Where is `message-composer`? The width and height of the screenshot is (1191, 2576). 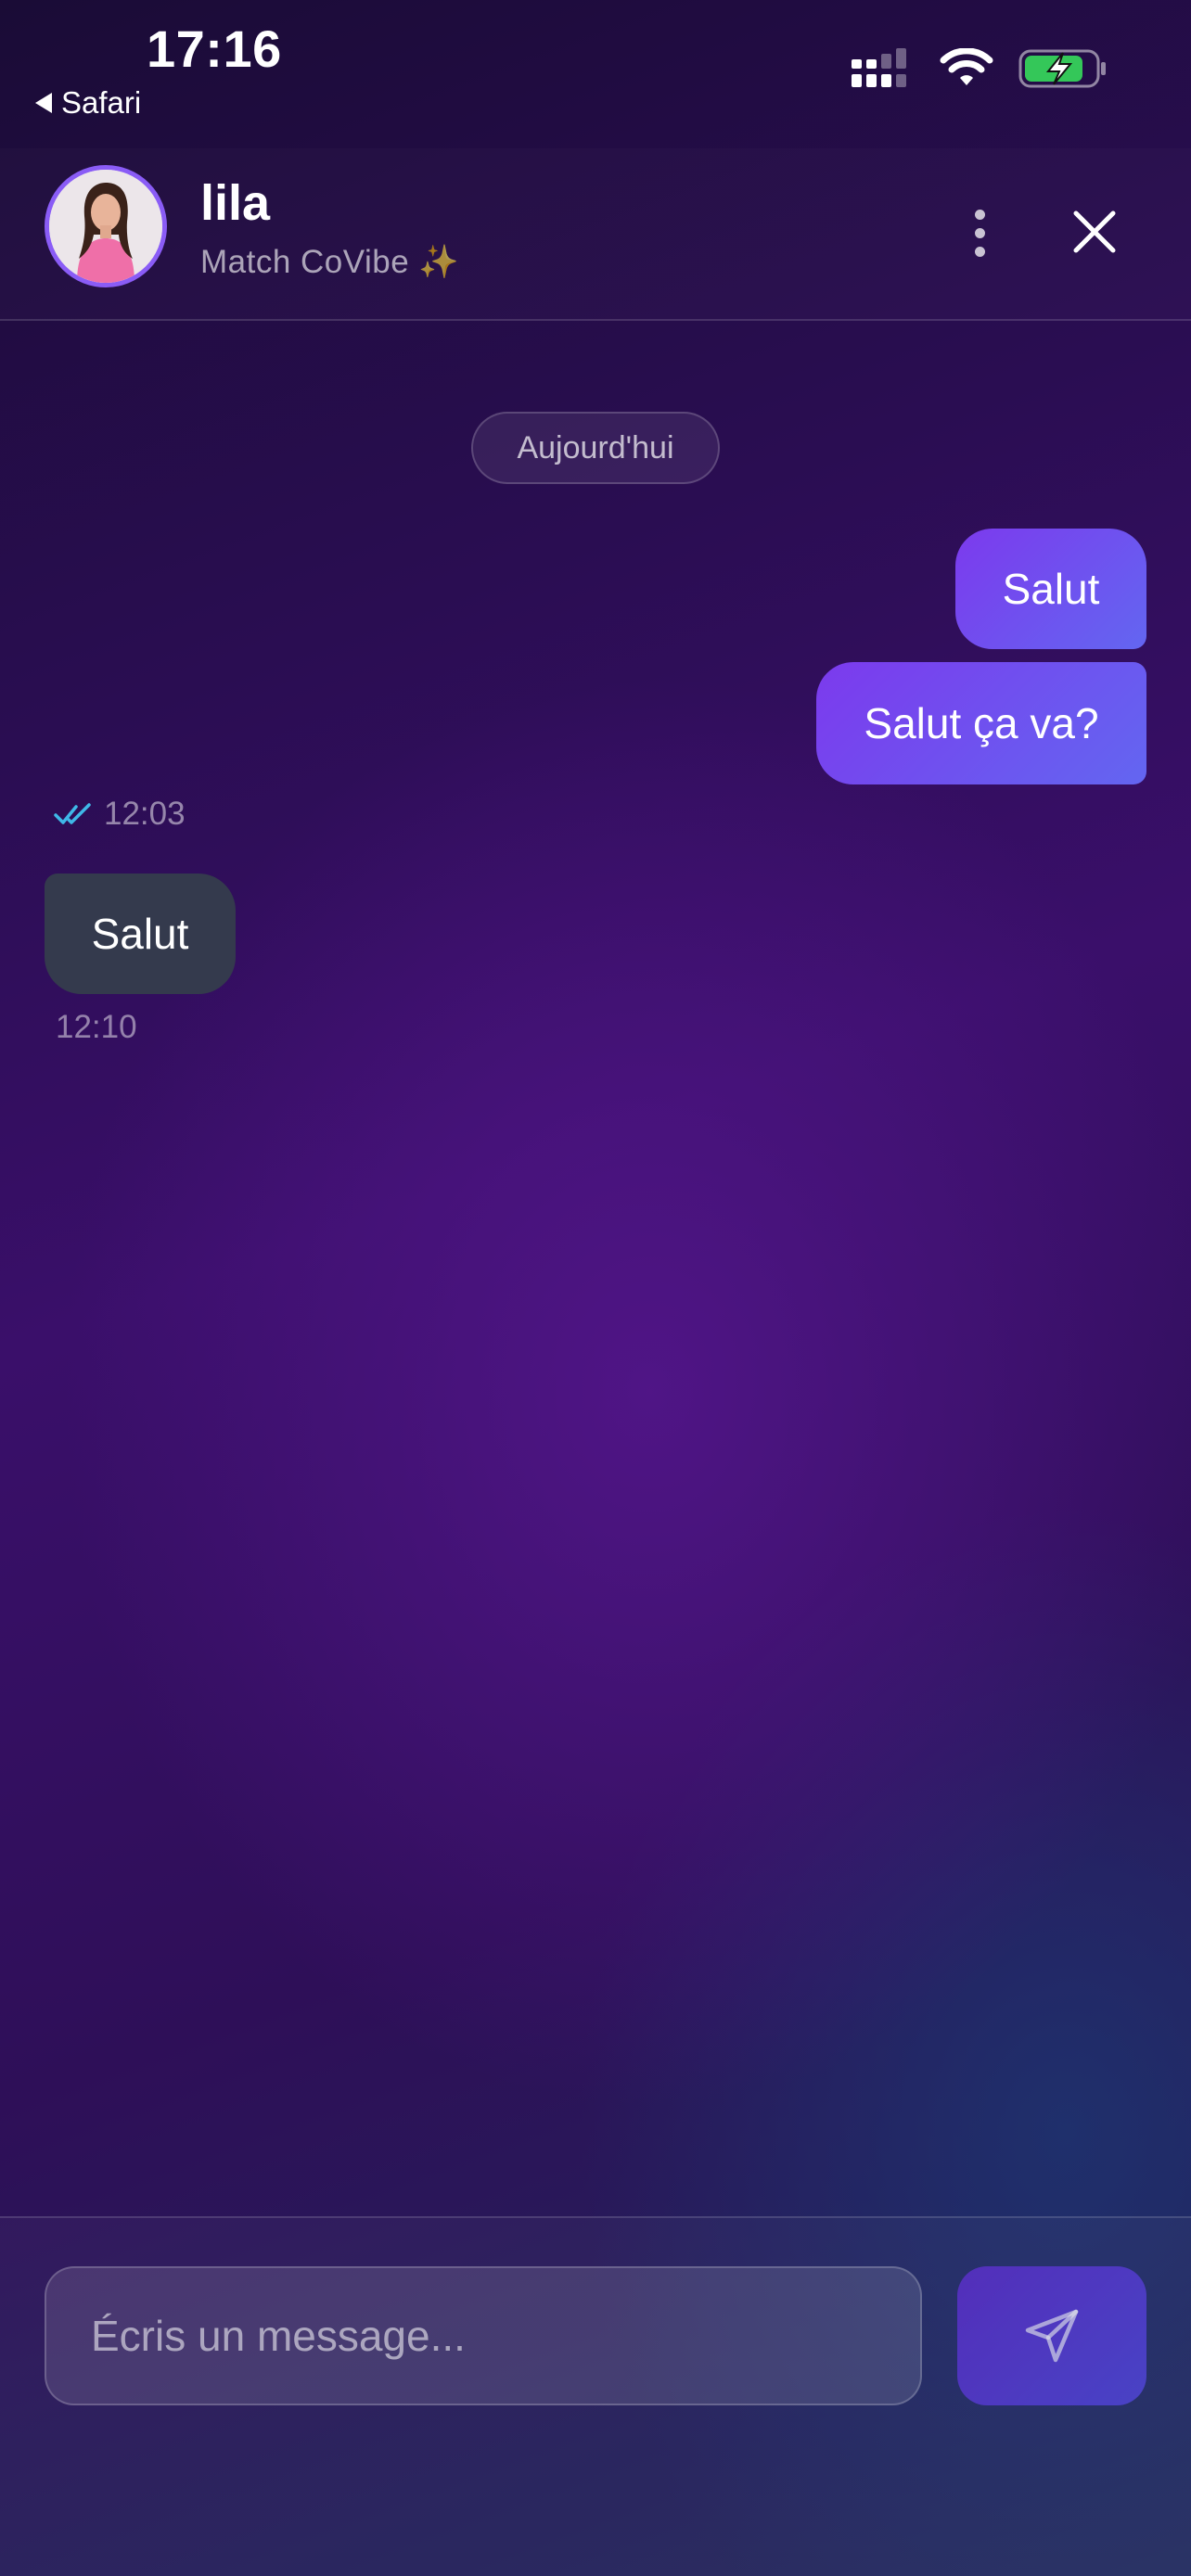
message-composer is located at coordinates (595, 2396).